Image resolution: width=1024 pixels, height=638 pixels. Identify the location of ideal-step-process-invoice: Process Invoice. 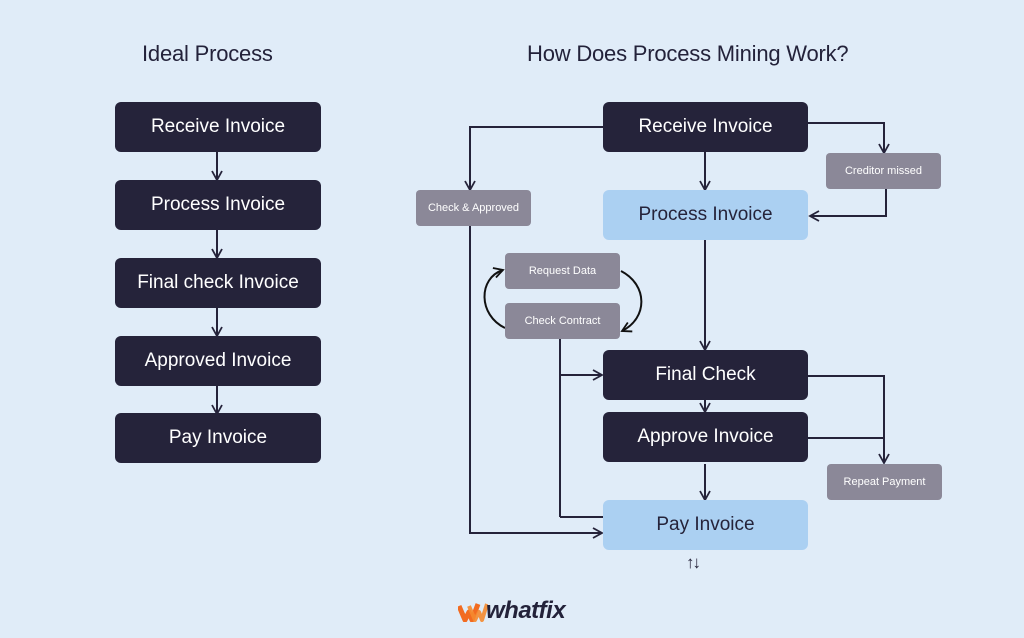
(218, 205).